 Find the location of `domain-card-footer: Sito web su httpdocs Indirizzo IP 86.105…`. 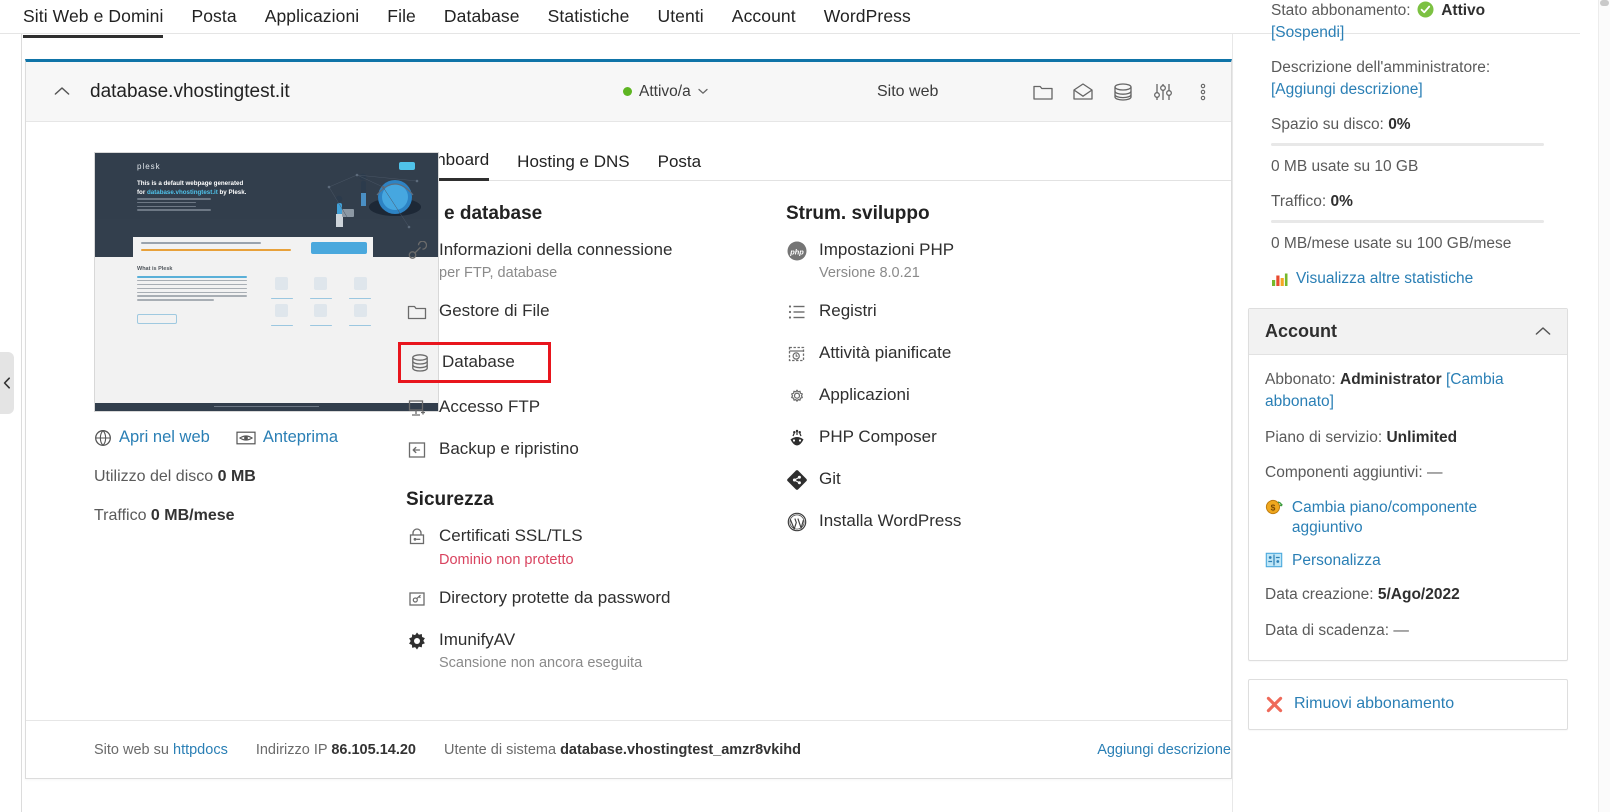

domain-card-footer: Sito web su httpdocs Indirizzo IP 86.105… is located at coordinates (628, 749).